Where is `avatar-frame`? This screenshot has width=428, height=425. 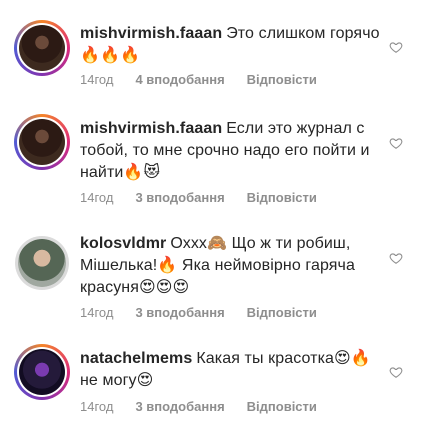 avatar-frame is located at coordinates (42, 263).